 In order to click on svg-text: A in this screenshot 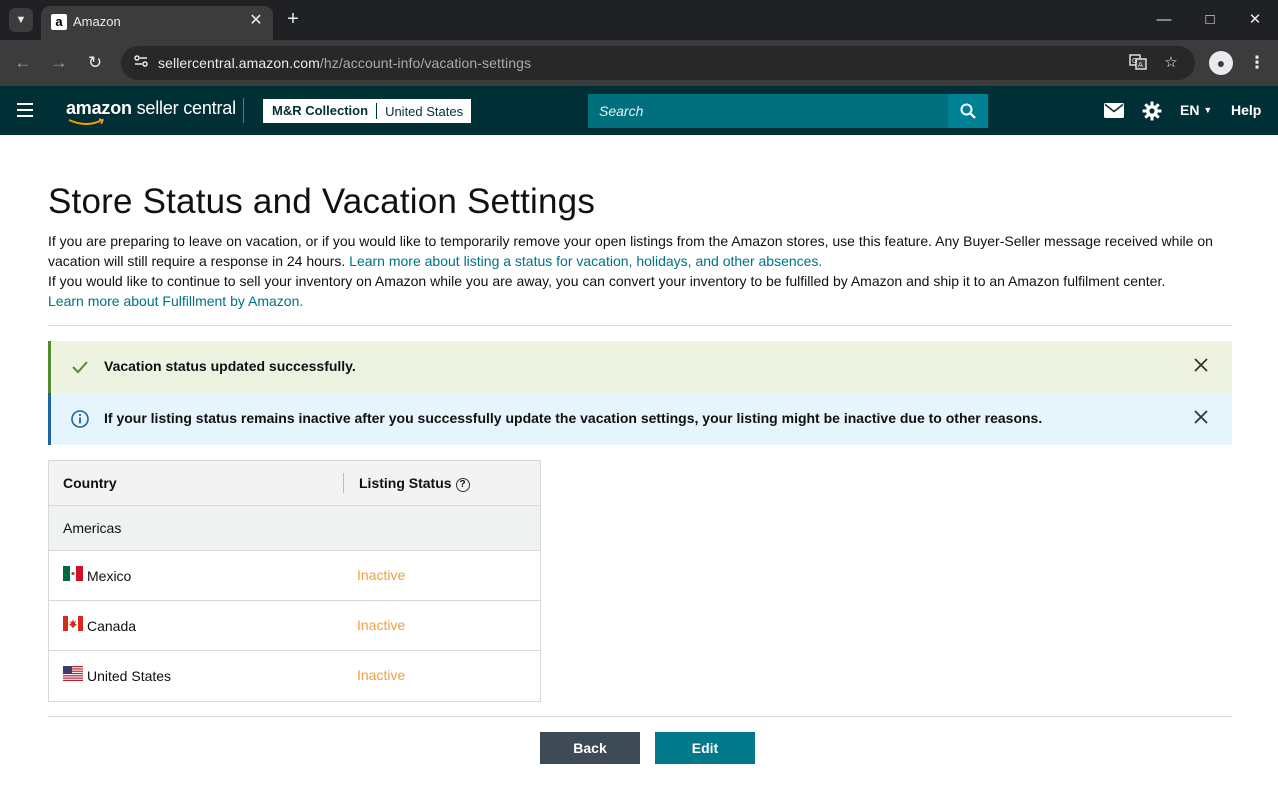, I will do `click(1140, 65)`.